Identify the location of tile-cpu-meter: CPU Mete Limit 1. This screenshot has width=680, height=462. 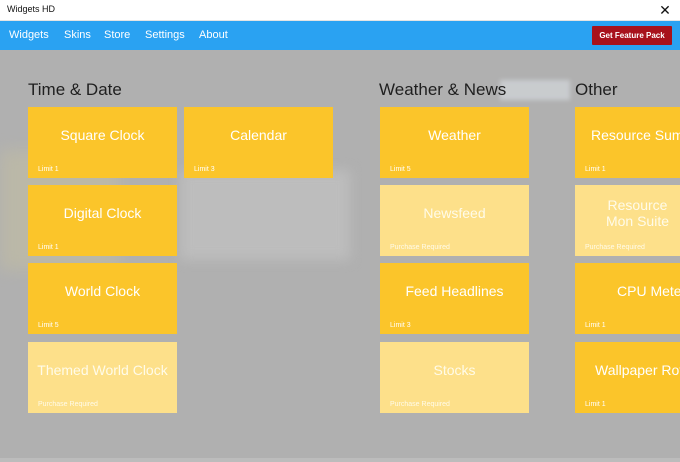
(627, 298).